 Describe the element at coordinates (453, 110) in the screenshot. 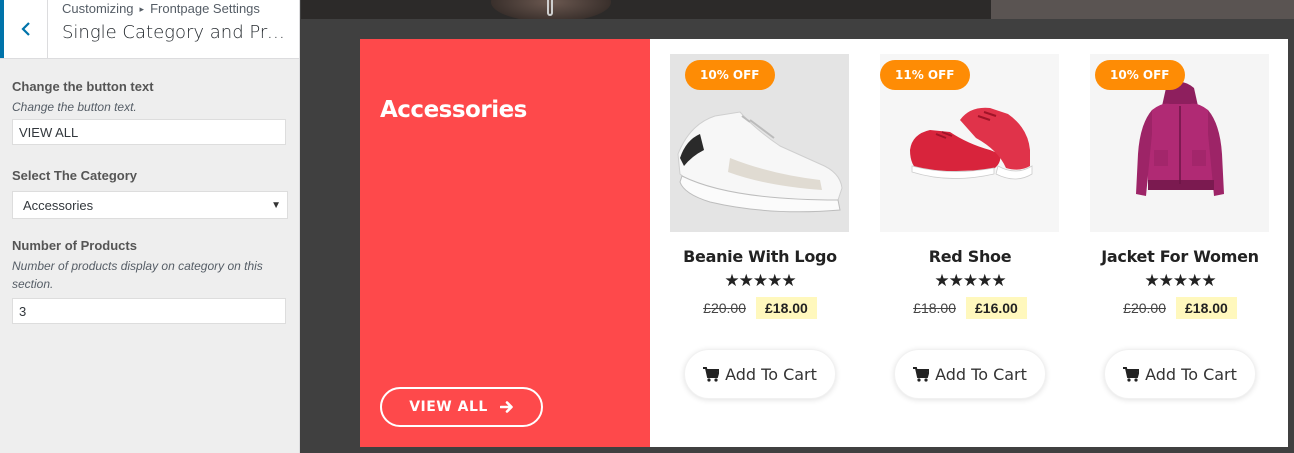

I see `category-title: Accessories` at that location.